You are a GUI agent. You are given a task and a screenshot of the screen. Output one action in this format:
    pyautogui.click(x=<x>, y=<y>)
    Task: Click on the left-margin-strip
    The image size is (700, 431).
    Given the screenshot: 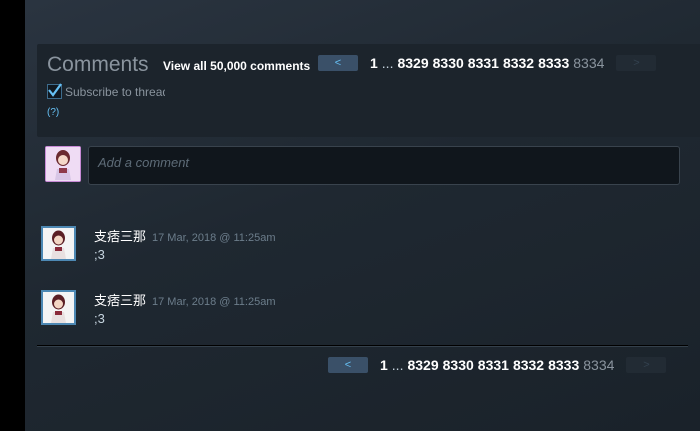 What is the action you would take?
    pyautogui.click(x=12, y=215)
    